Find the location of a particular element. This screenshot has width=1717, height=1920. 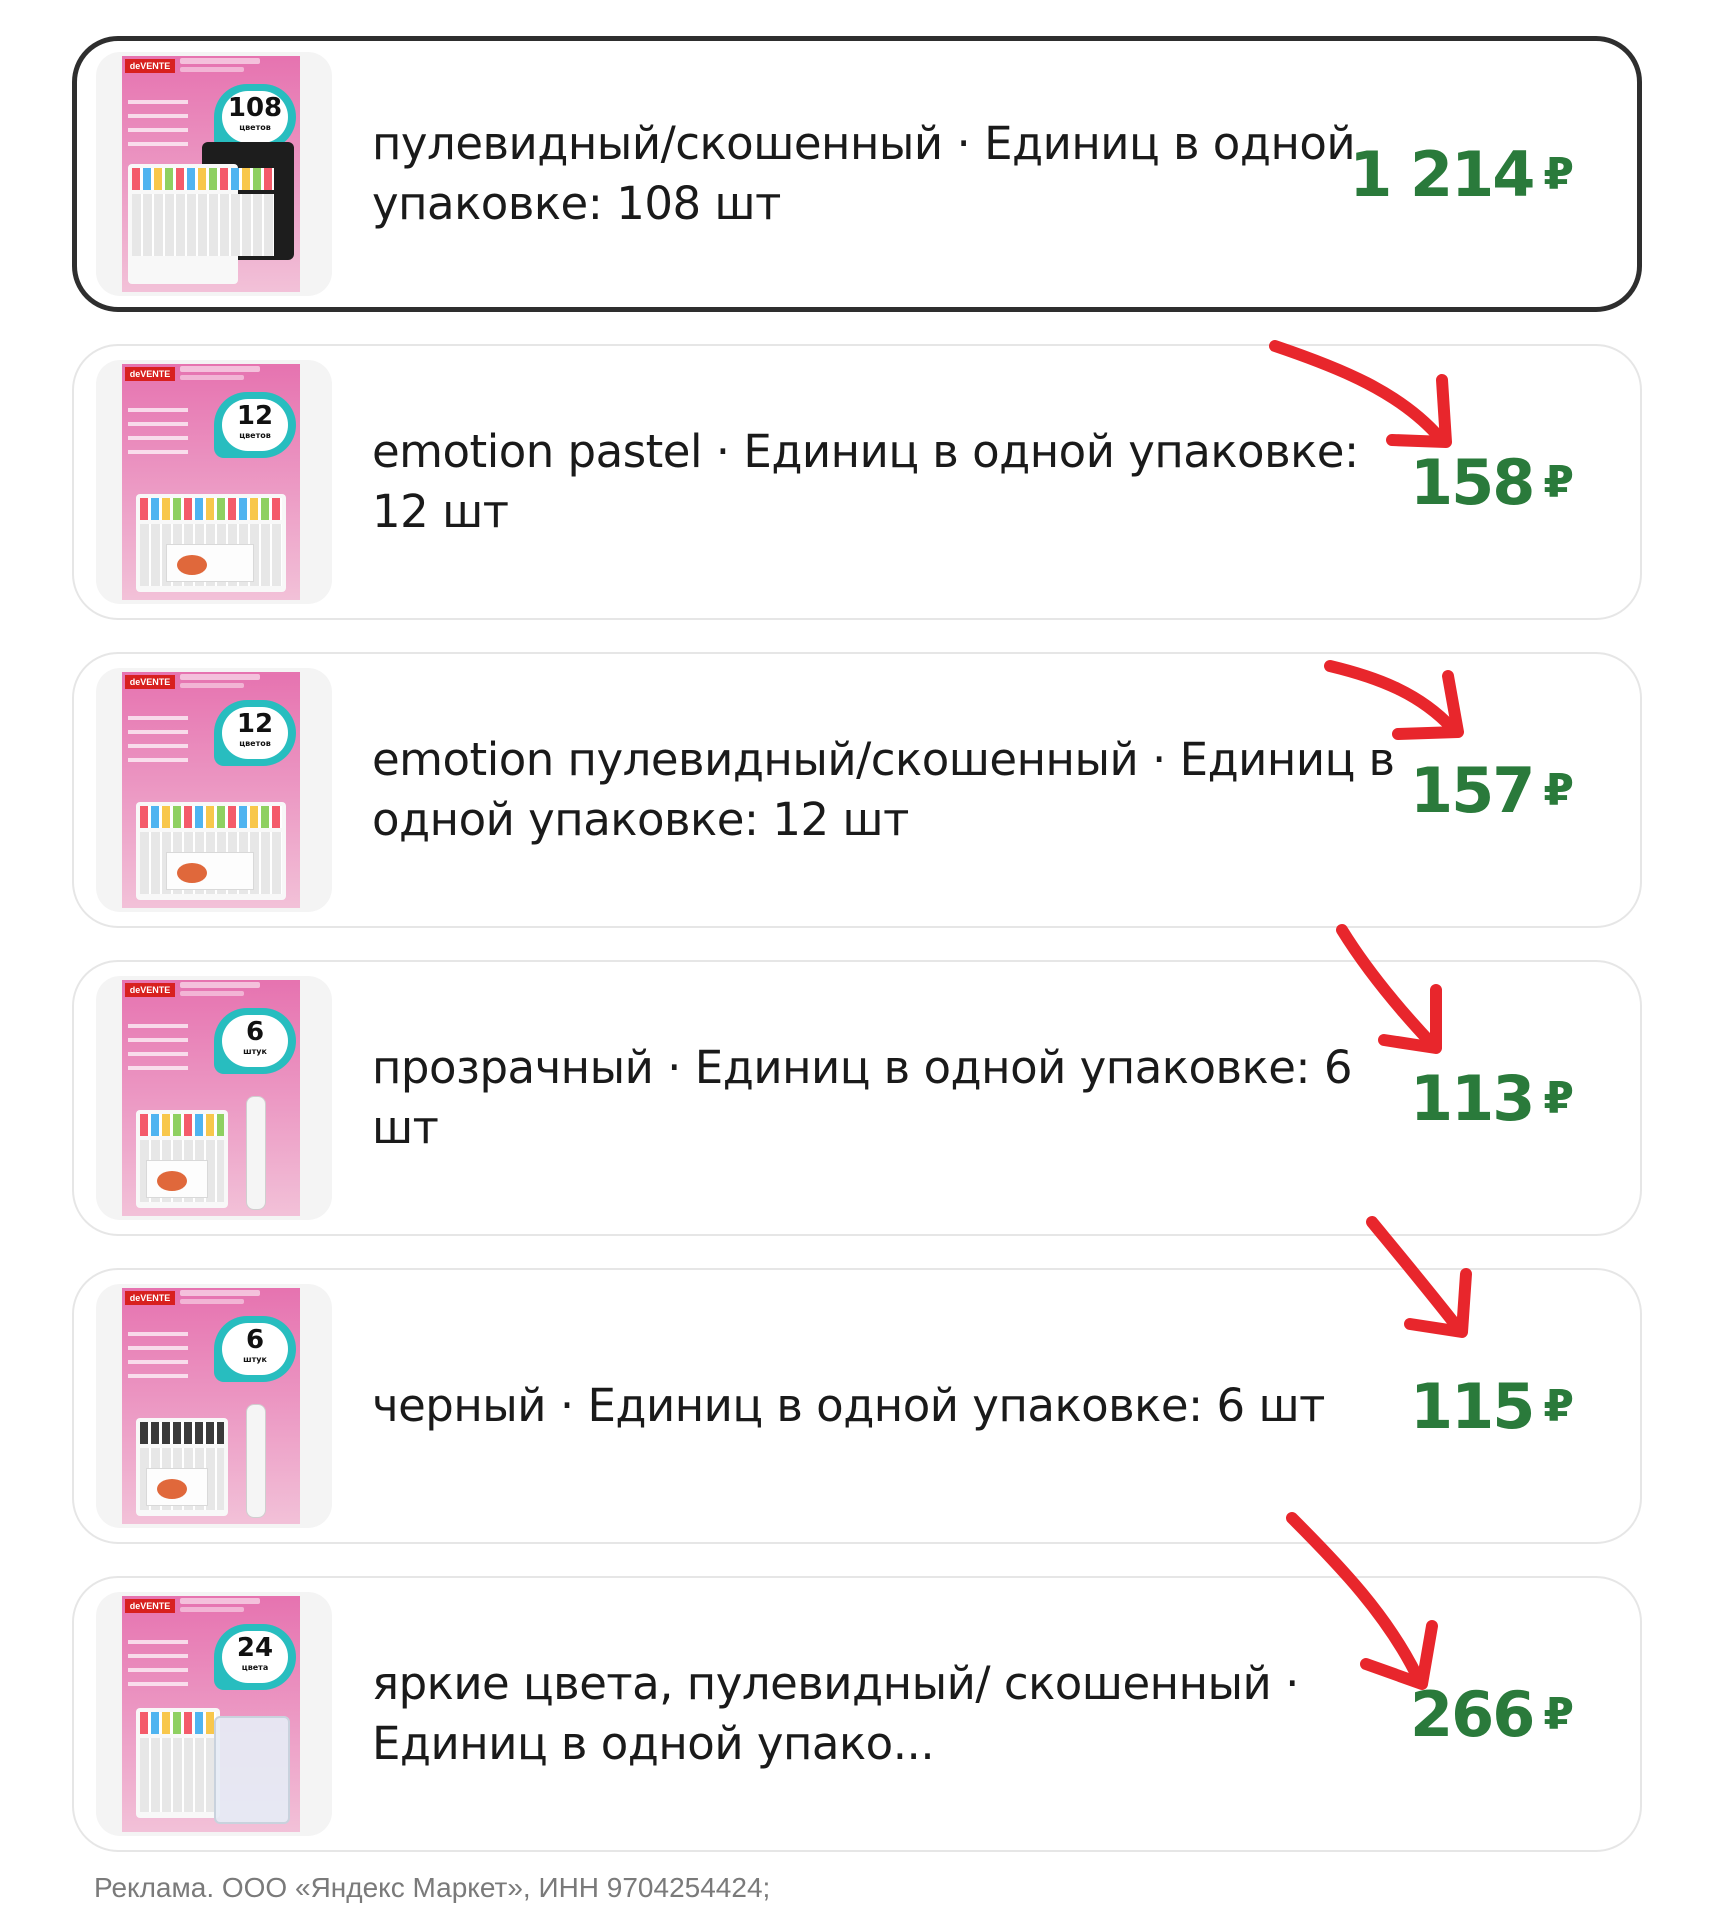

variant-price: 157 ₽ is located at coordinates (1492, 790).